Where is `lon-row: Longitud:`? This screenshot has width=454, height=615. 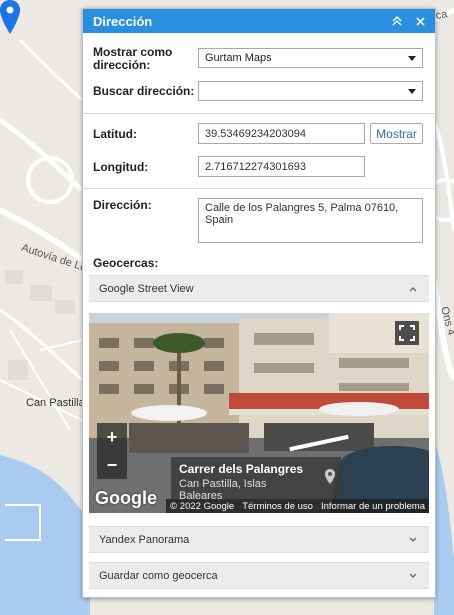
lon-row: Longitud: is located at coordinates (120, 167).